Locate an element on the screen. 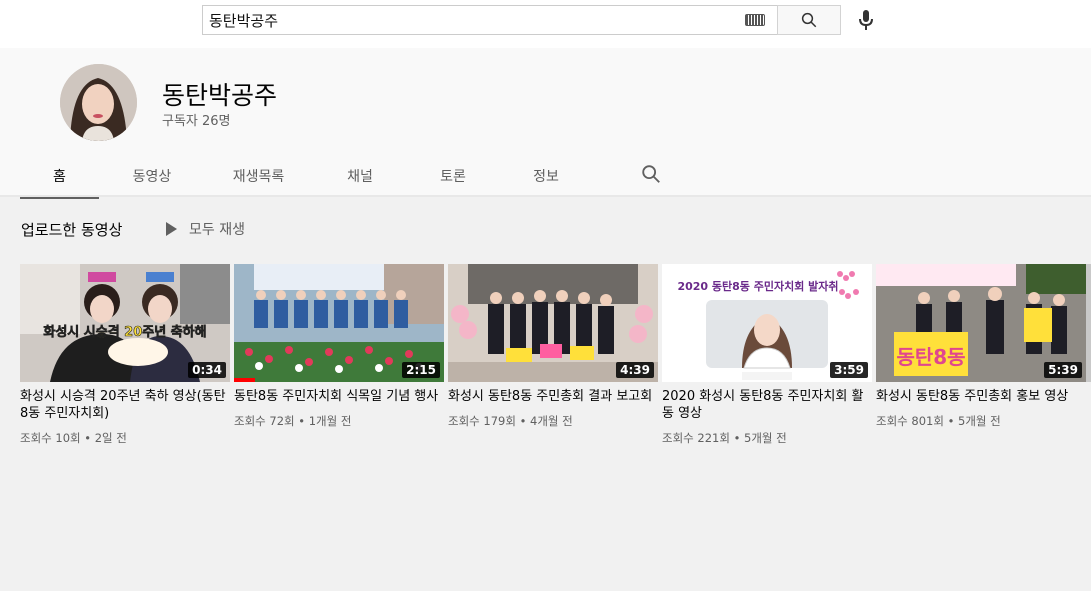  video-duration: 4:39 is located at coordinates (635, 370).